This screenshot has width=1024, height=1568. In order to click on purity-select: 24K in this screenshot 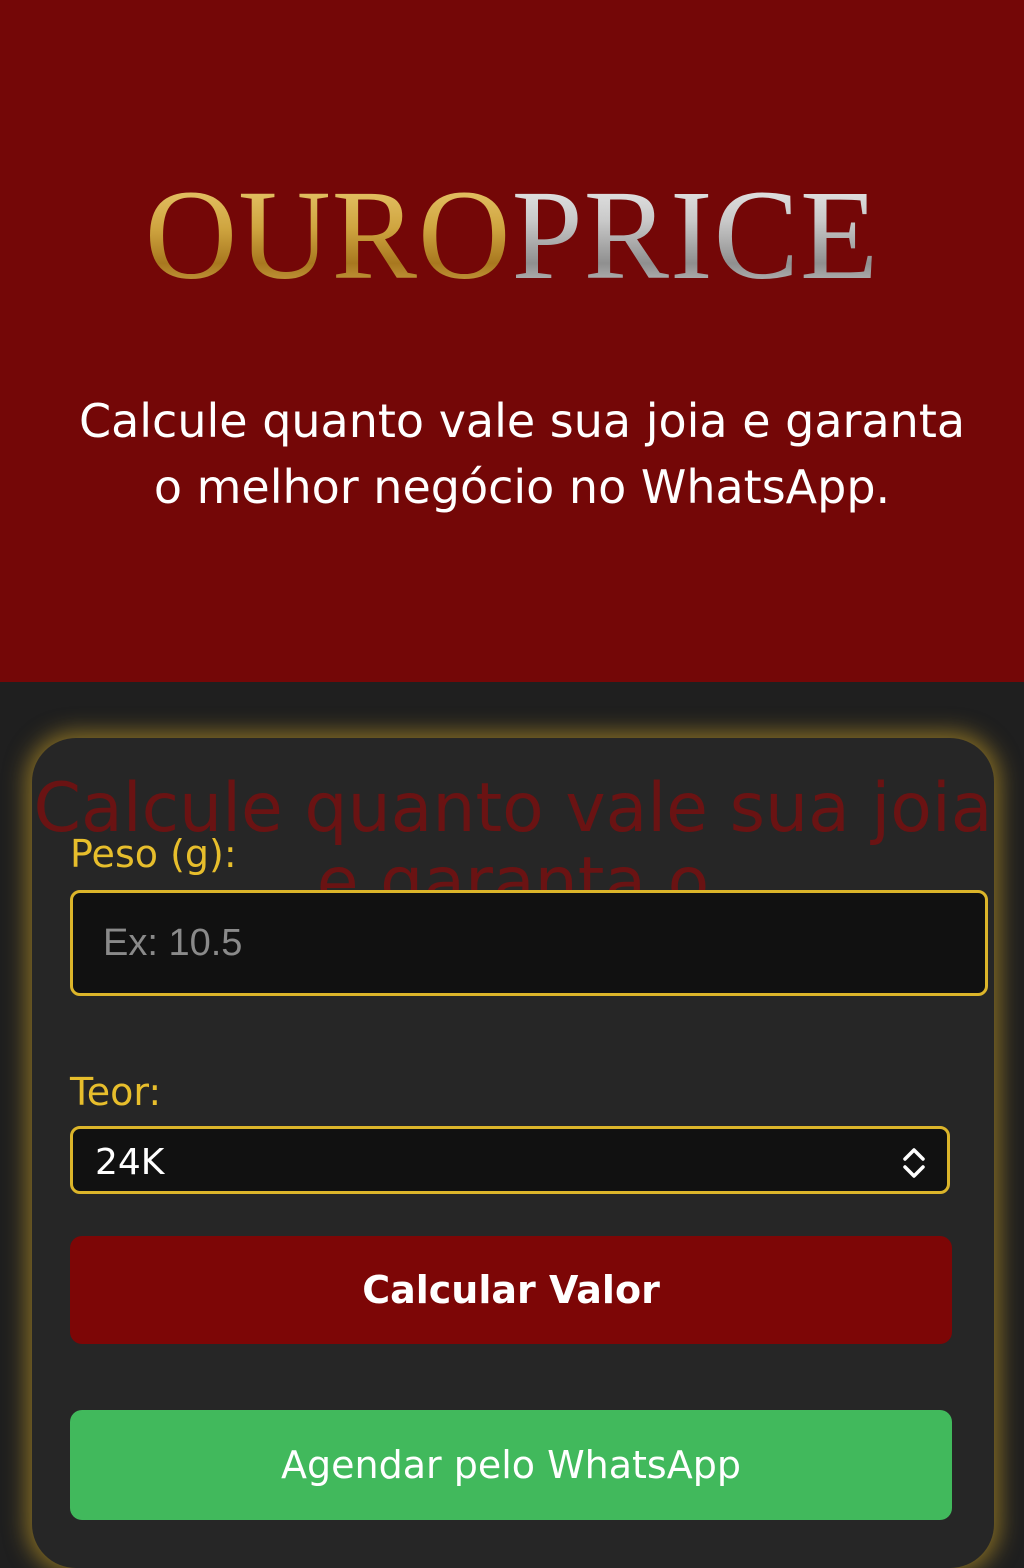, I will do `click(510, 1160)`.